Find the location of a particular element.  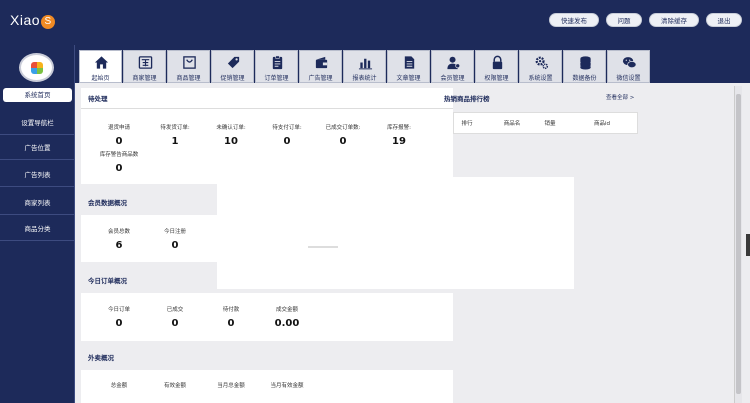

bag-icon is located at coordinates (189, 62).